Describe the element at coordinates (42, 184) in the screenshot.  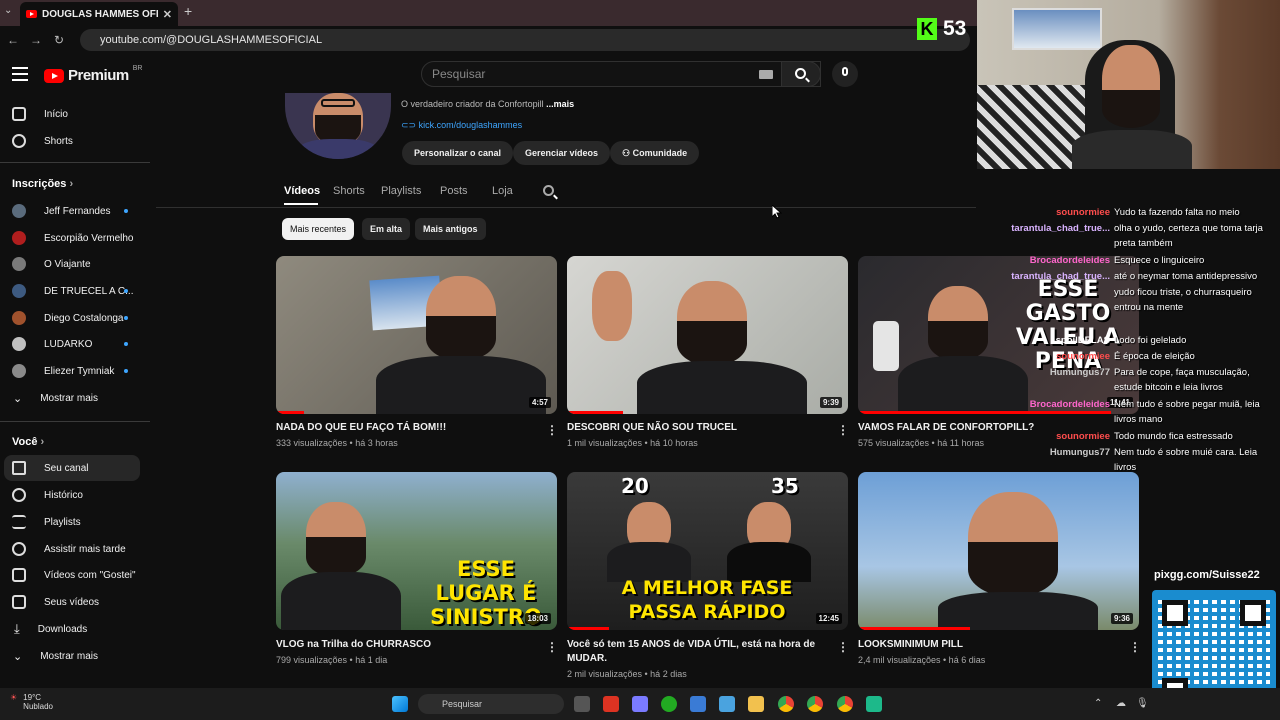
I see `subscriptions-header: Inscrições ›` at that location.